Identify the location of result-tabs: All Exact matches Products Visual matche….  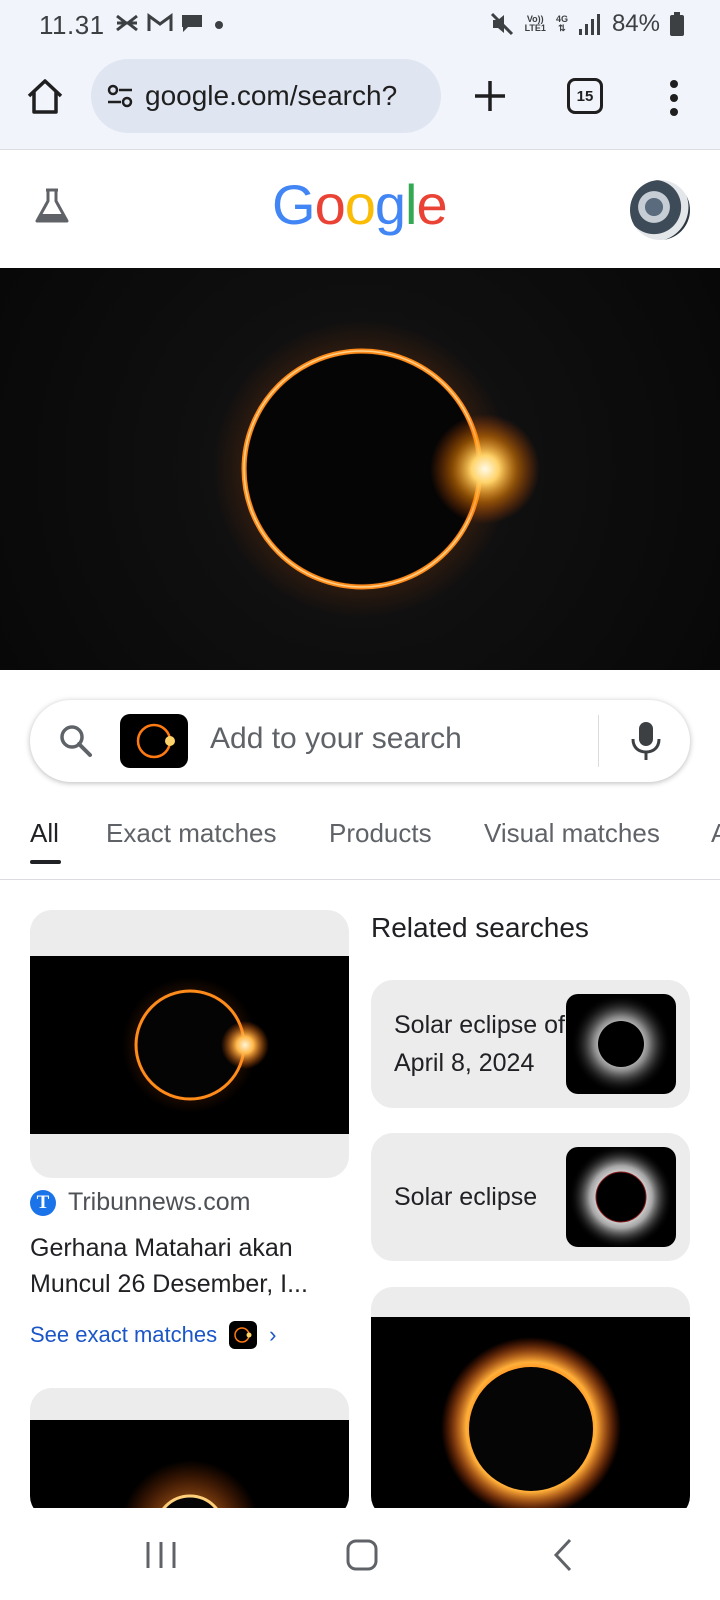
(360, 840).